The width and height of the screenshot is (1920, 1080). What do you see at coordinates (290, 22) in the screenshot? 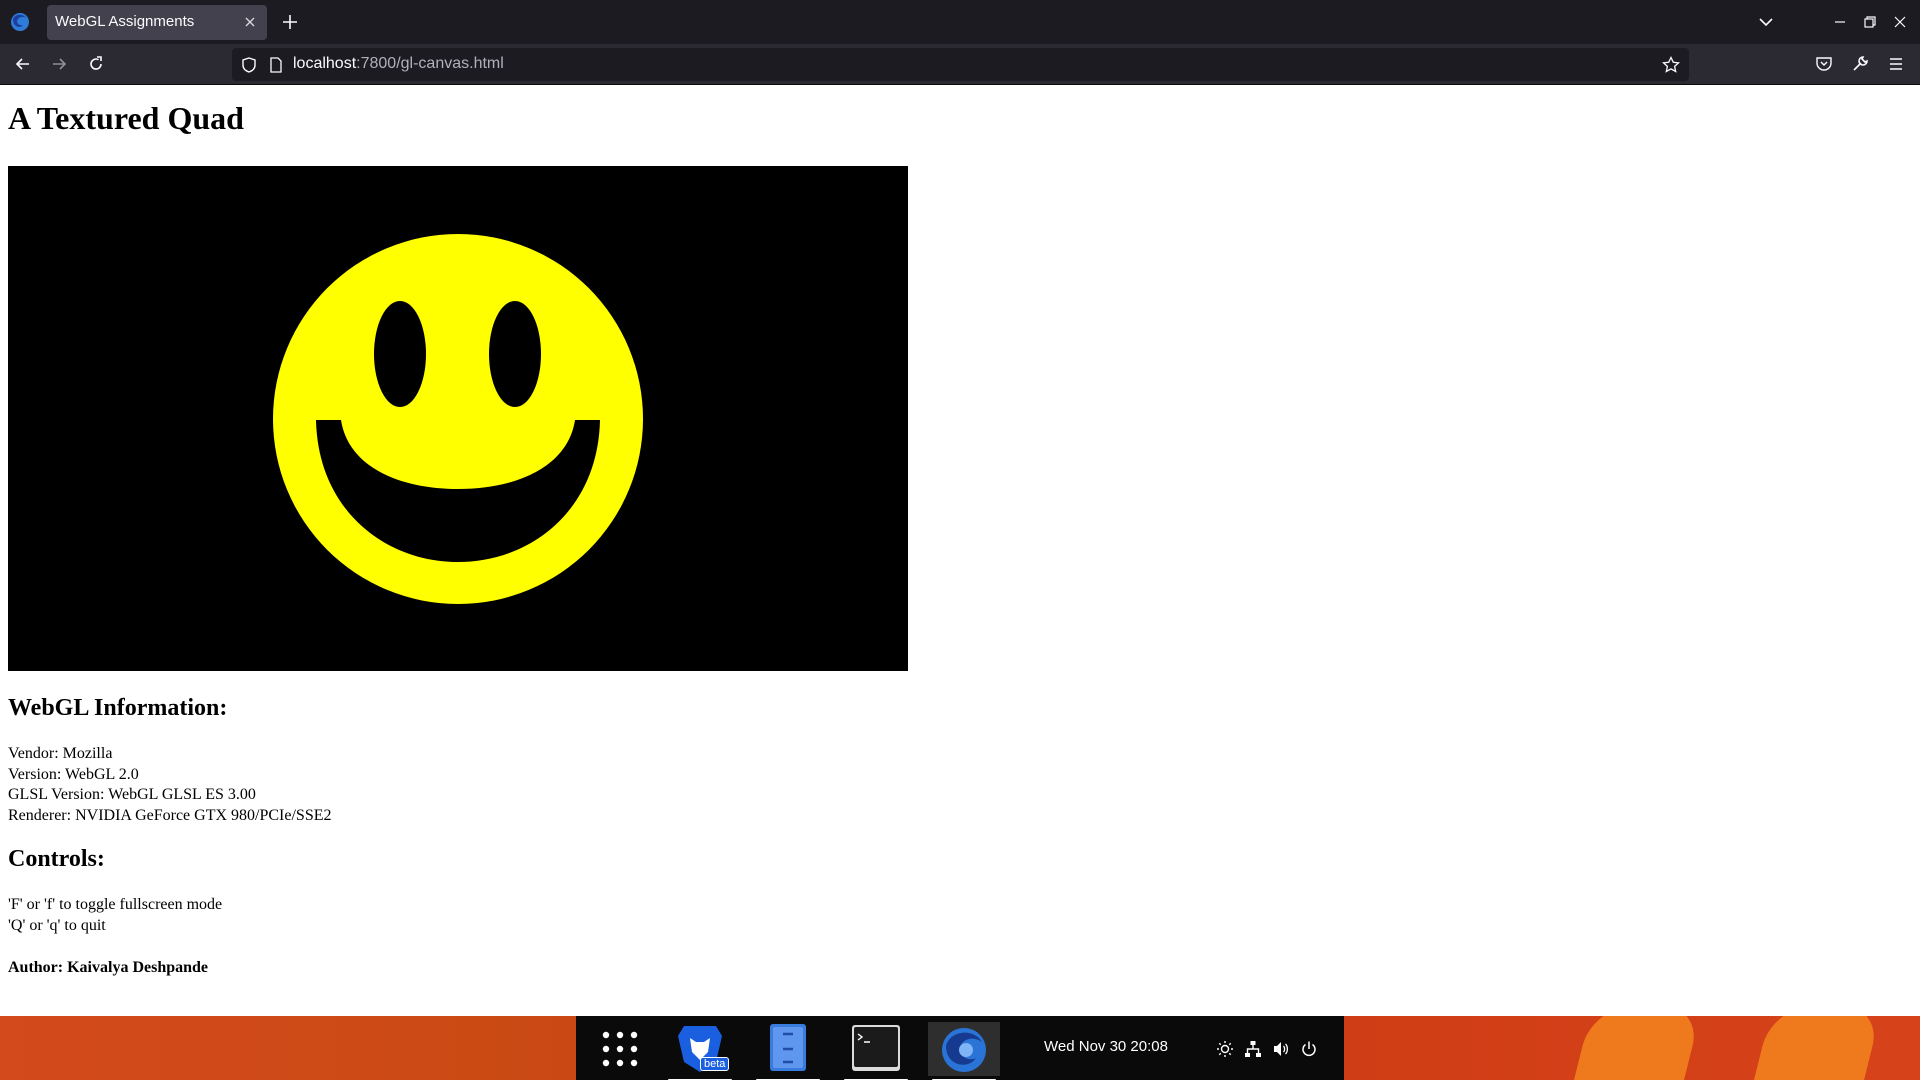
I see `new-tab-icon` at bounding box center [290, 22].